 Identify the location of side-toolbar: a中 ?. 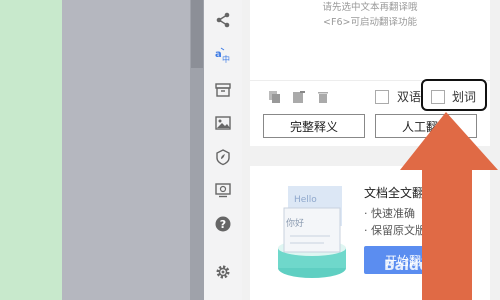
(223, 150).